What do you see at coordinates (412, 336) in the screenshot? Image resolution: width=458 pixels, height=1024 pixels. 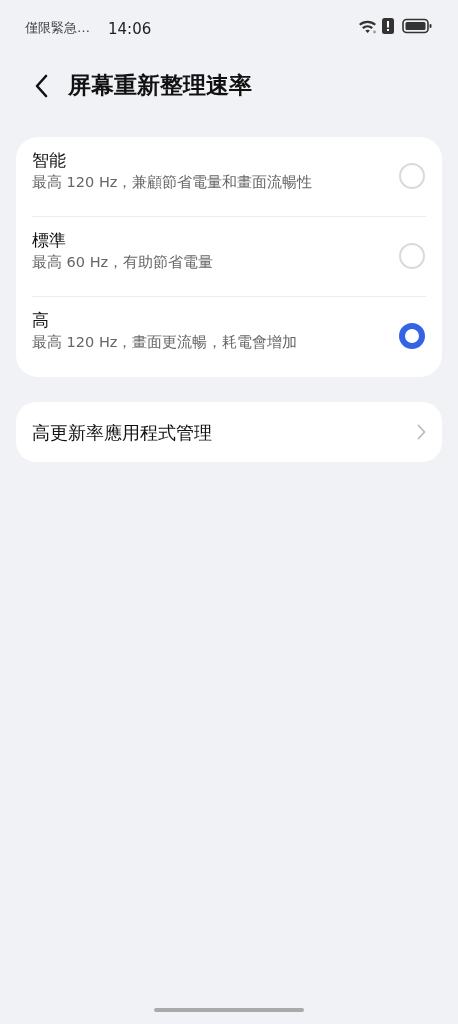 I see `radio-button` at bounding box center [412, 336].